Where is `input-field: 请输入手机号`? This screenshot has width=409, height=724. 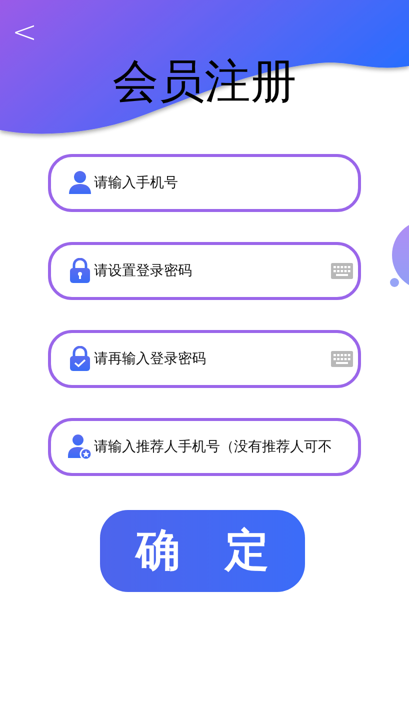 input-field: 请输入手机号 is located at coordinates (204, 183).